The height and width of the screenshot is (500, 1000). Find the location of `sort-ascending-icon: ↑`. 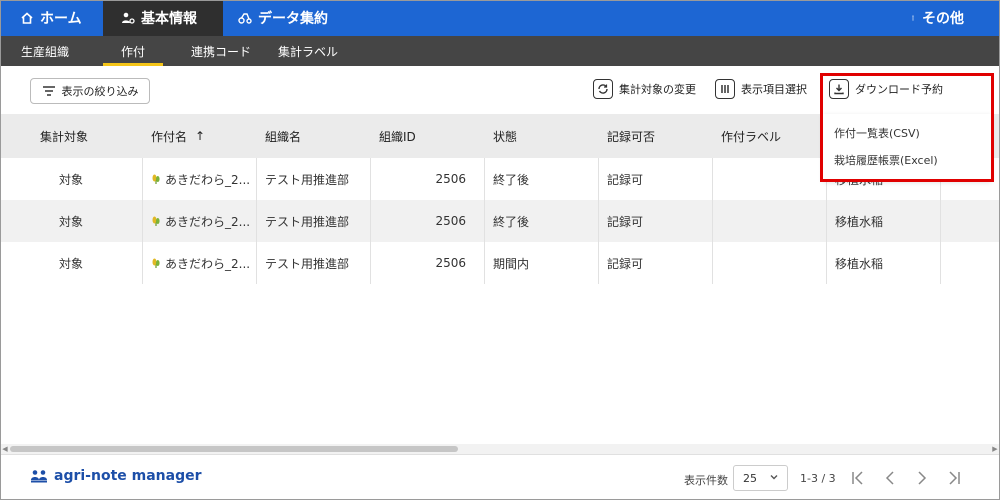

sort-ascending-icon: ↑ is located at coordinates (200, 136).